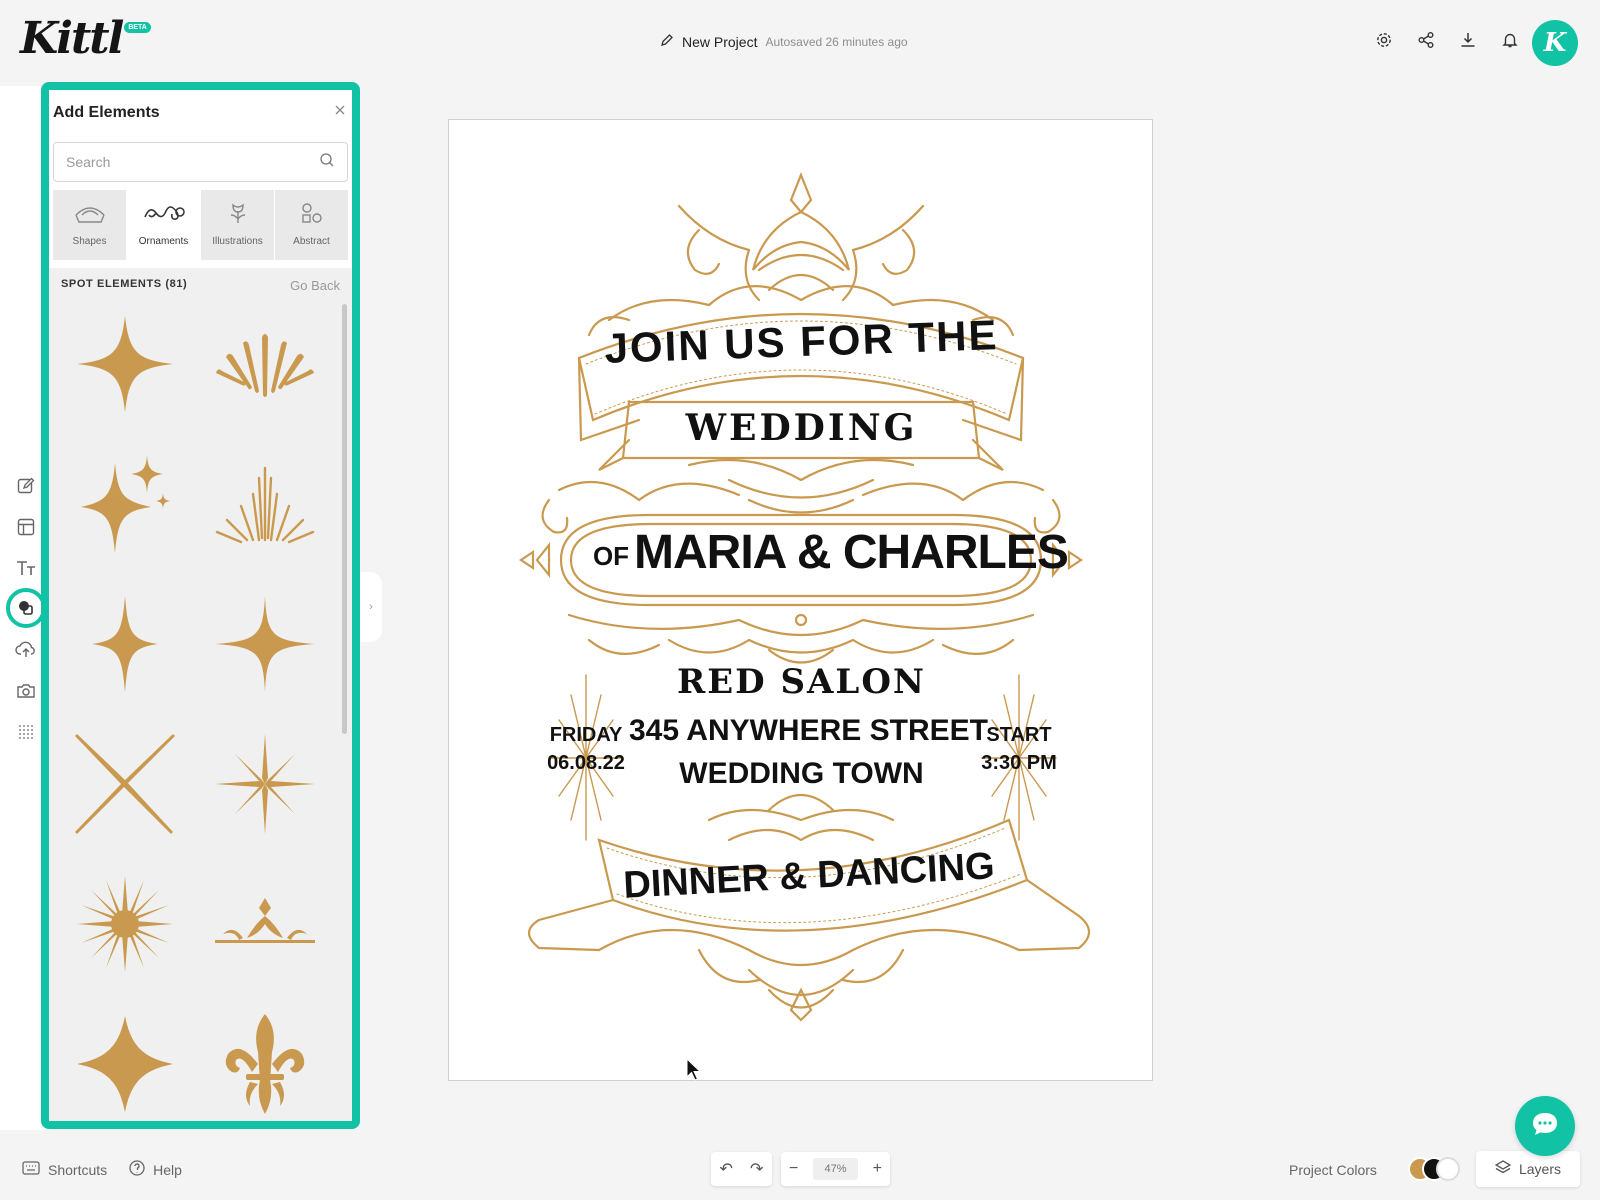  I want to click on help-label: Help, so click(167, 1169).